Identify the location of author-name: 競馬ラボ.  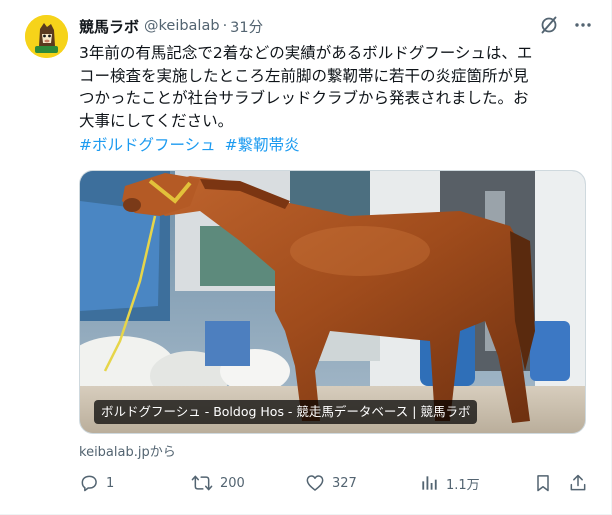
(109, 26).